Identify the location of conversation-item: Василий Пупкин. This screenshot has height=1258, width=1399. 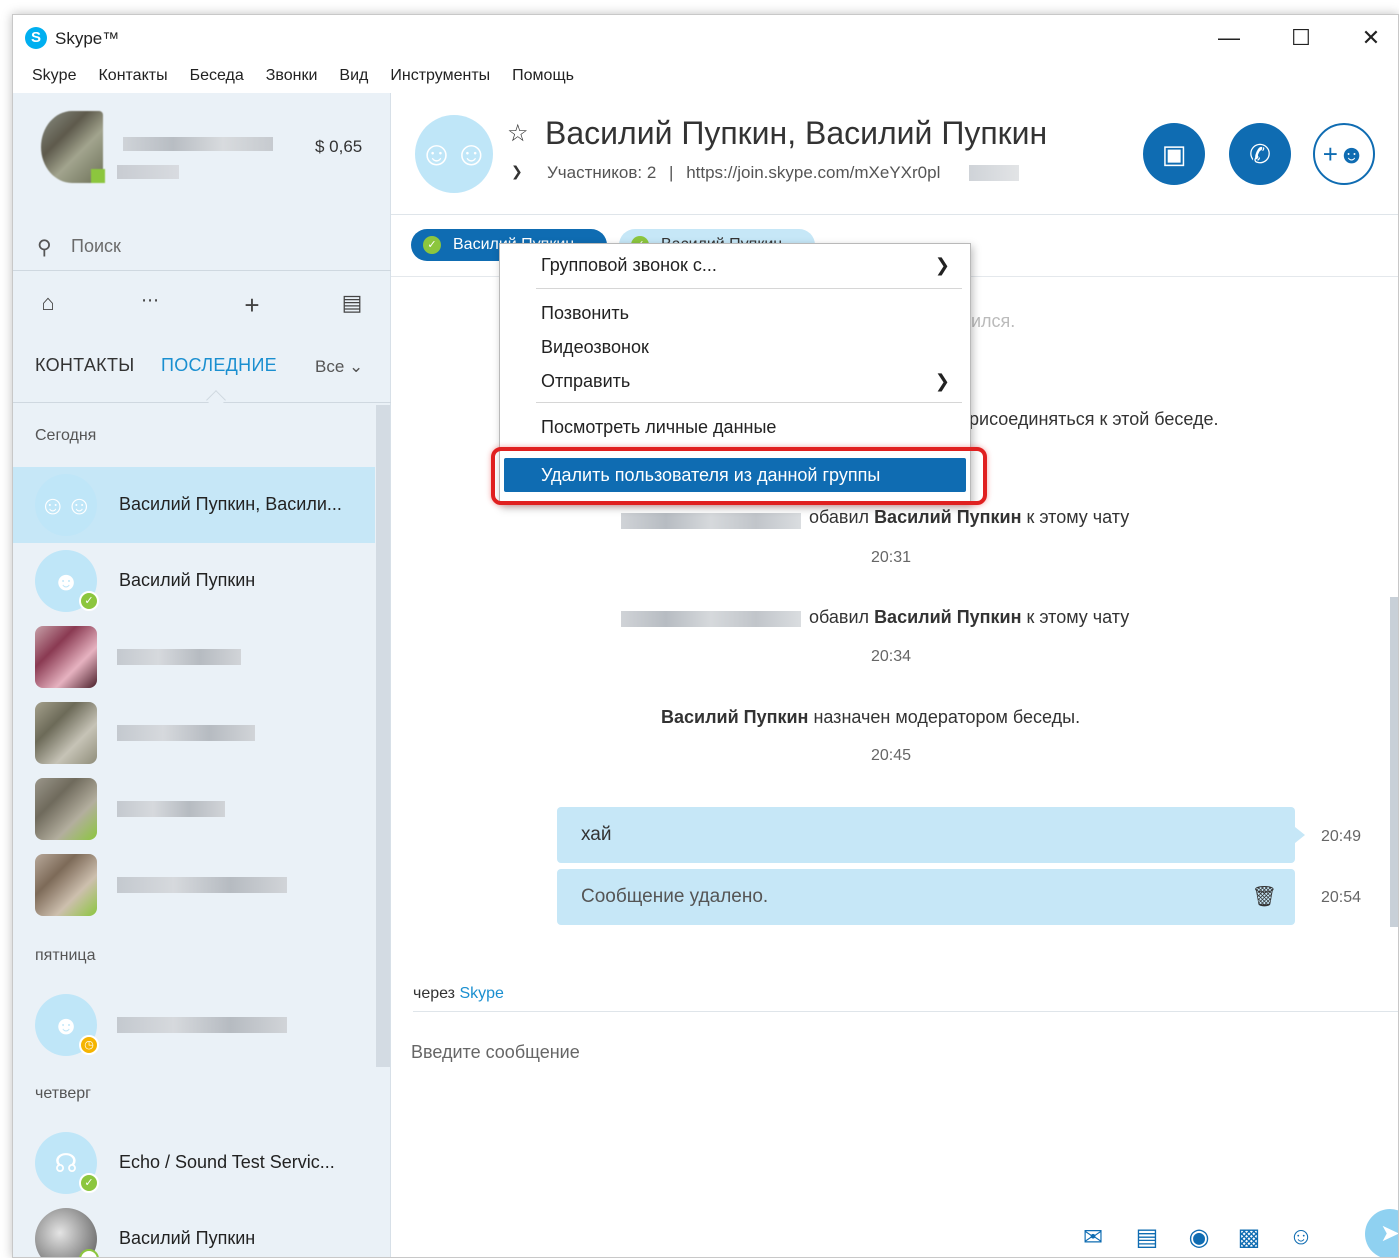
(194, 1229).